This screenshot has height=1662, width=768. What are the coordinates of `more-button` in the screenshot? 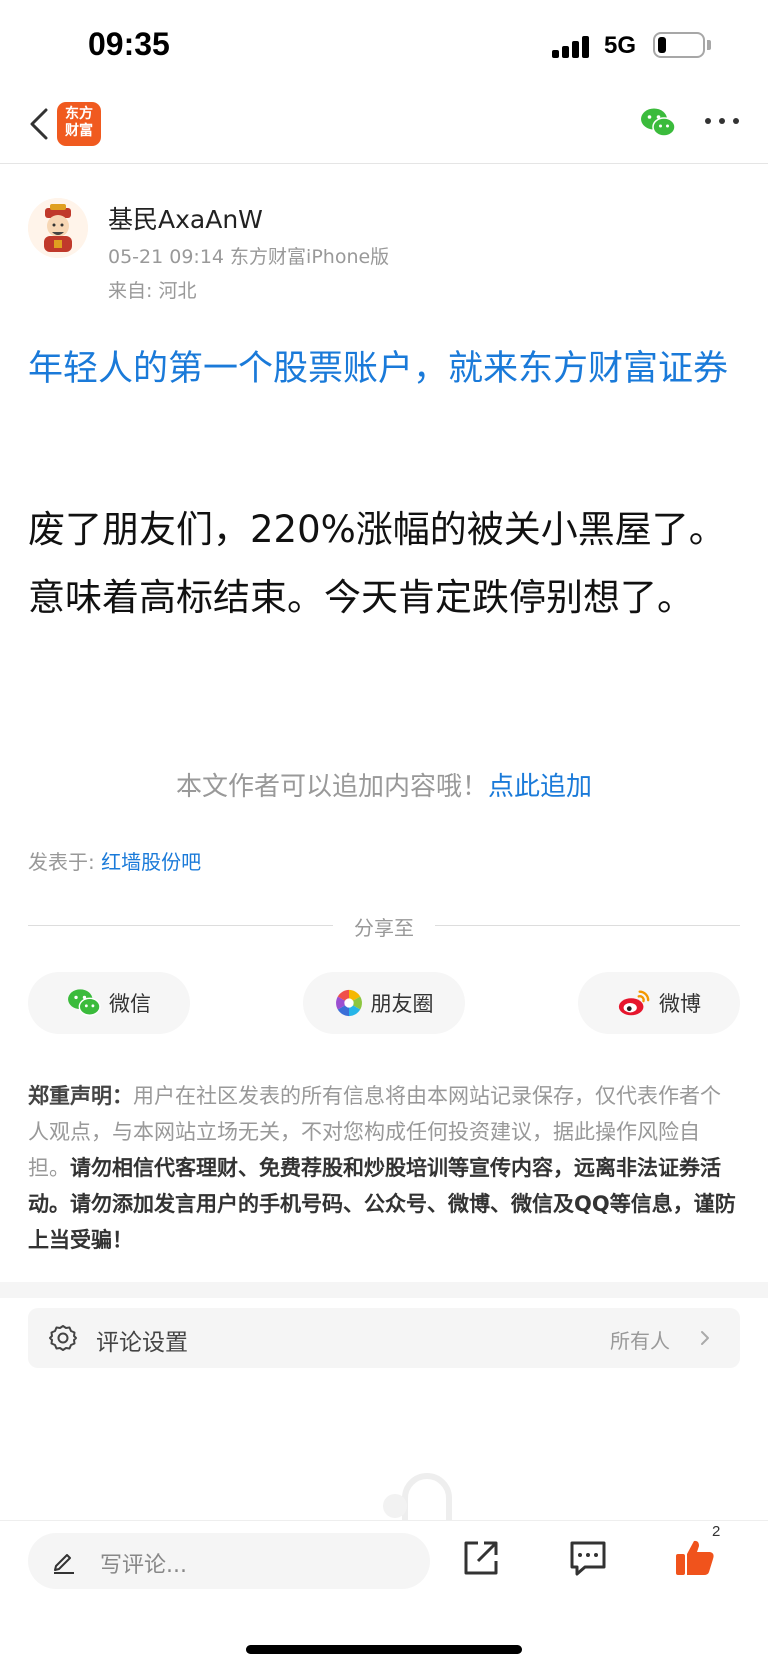 It's located at (722, 121).